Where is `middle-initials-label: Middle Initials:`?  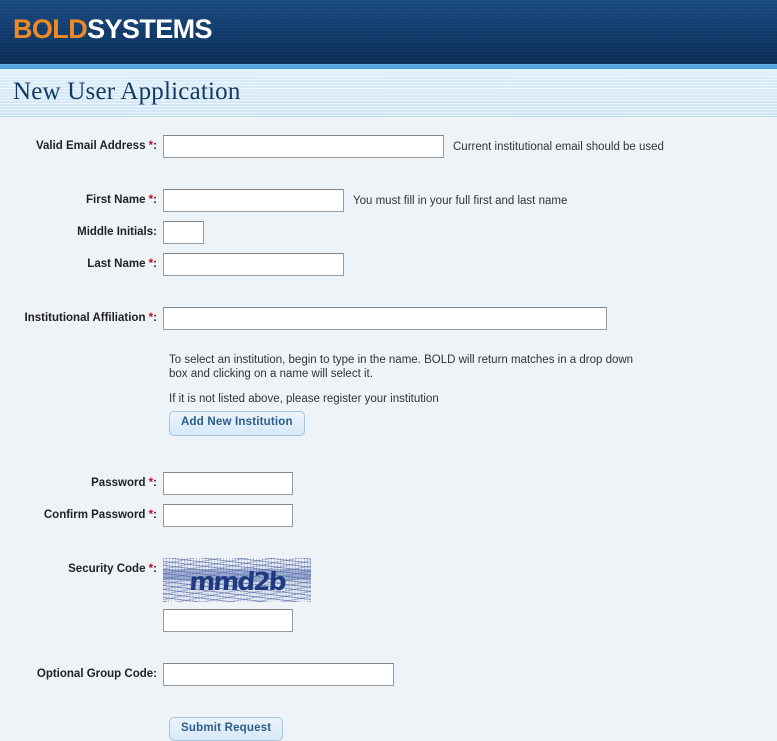
middle-initials-label: Middle Initials: is located at coordinates (81, 230).